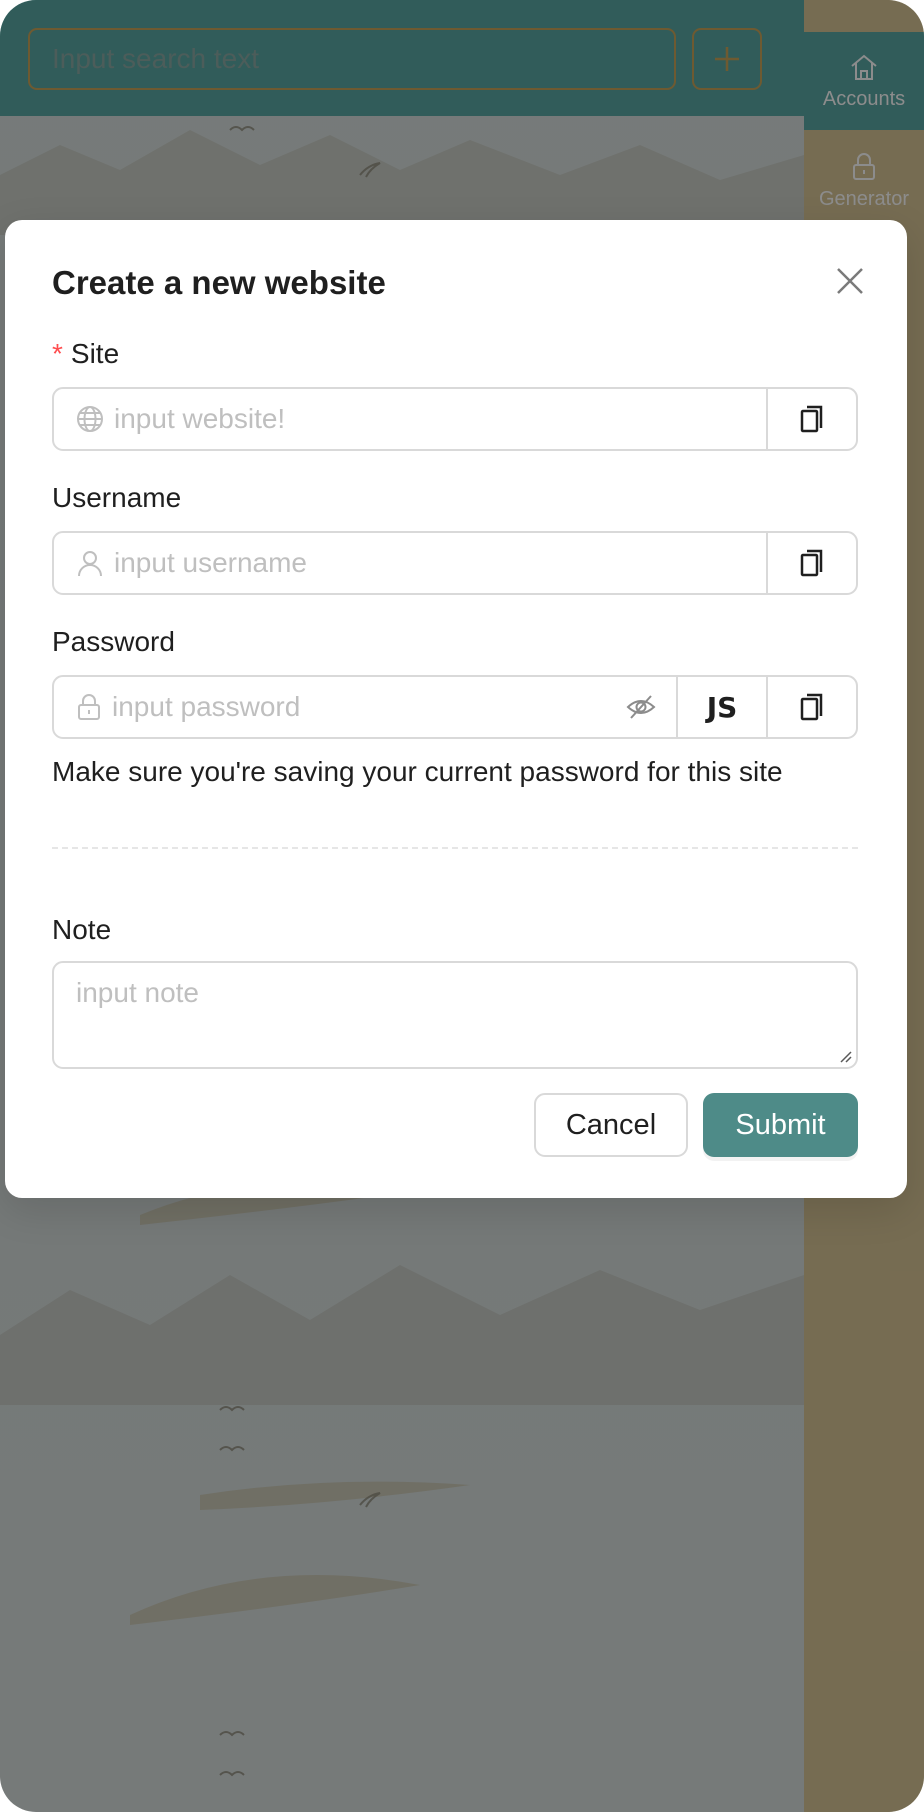 The image size is (924, 1812). Describe the element at coordinates (206, 706) in the screenshot. I see `password-placeholder: input password` at that location.